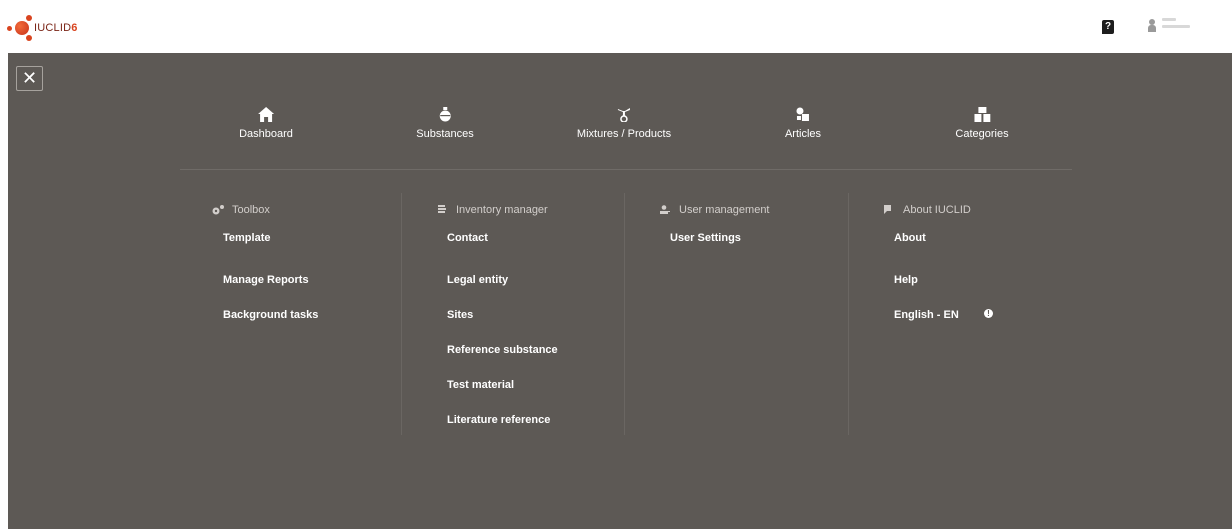 This screenshot has height=529, width=1232. I want to click on menu-item-sites: Sites, so click(535, 315).